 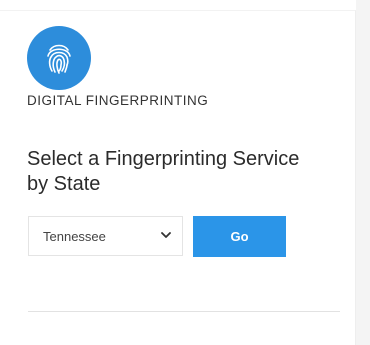 I want to click on go-button: Go, so click(x=239, y=236).